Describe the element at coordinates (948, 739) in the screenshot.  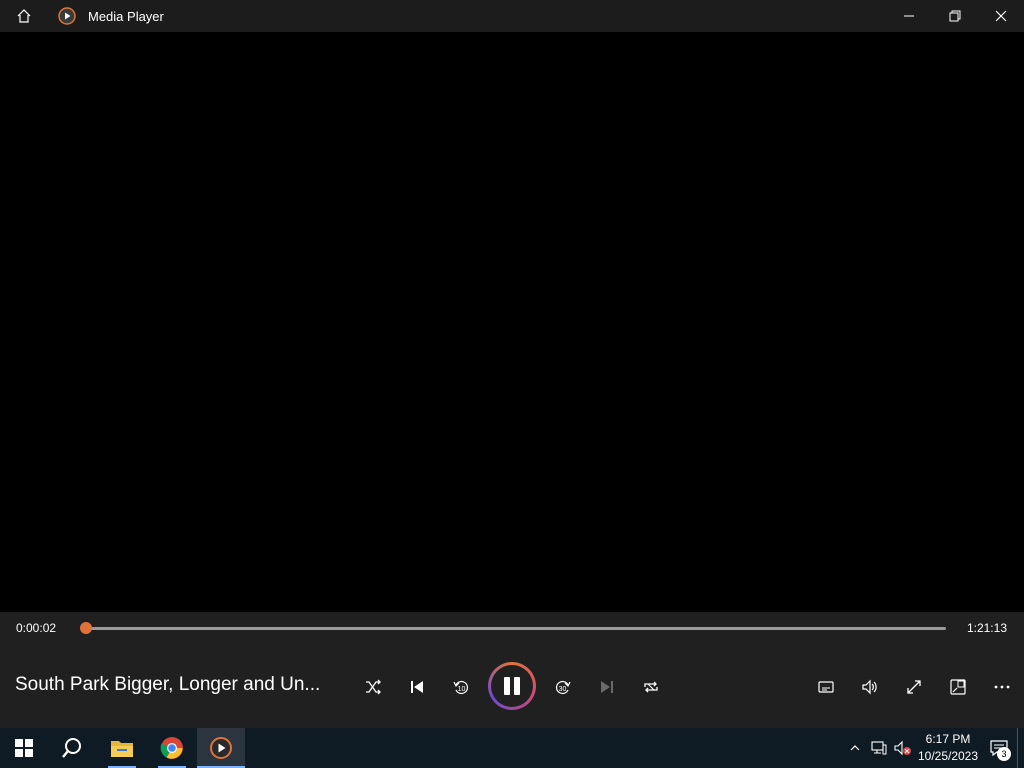
I see `clock-time: 6:17 PM` at that location.